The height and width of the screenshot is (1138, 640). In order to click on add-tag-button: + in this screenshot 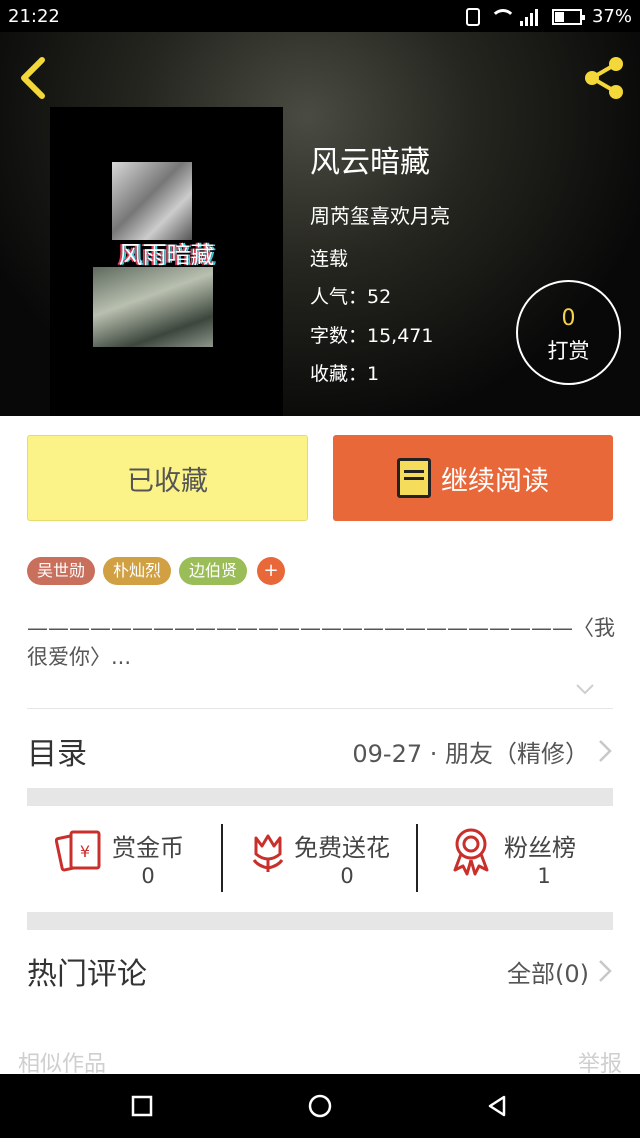, I will do `click(271, 571)`.